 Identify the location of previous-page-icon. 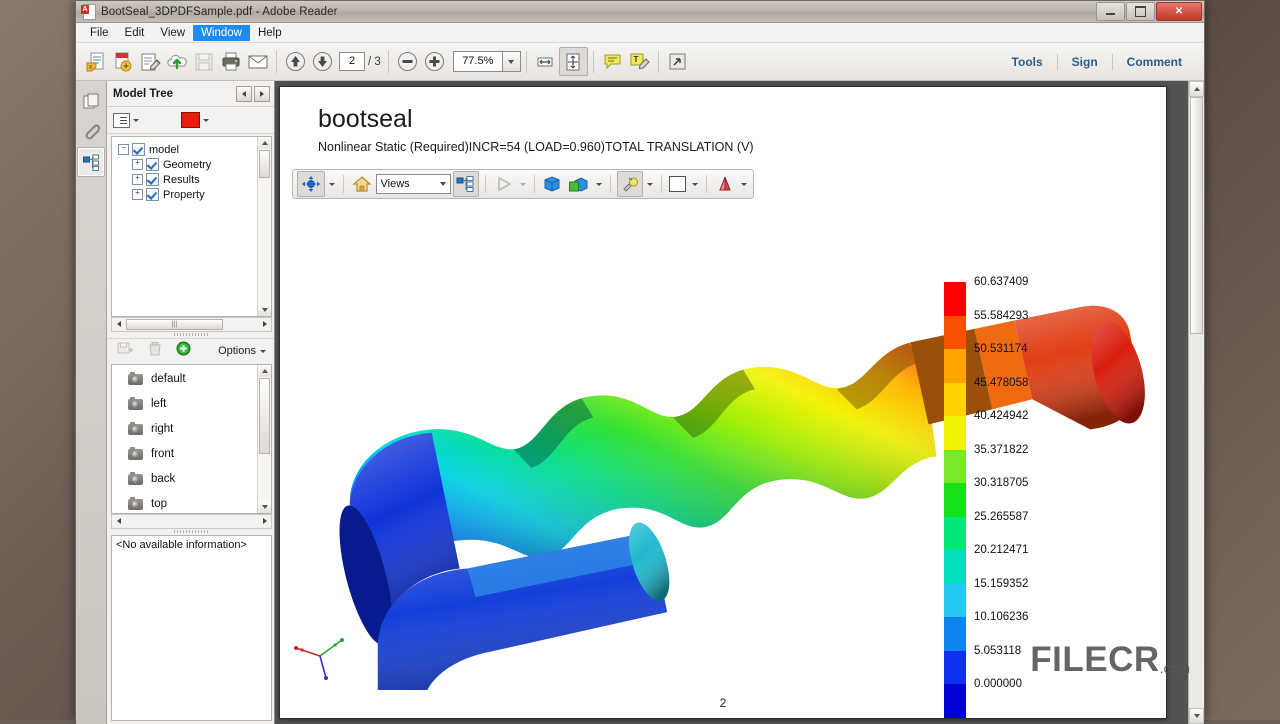
(295, 61).